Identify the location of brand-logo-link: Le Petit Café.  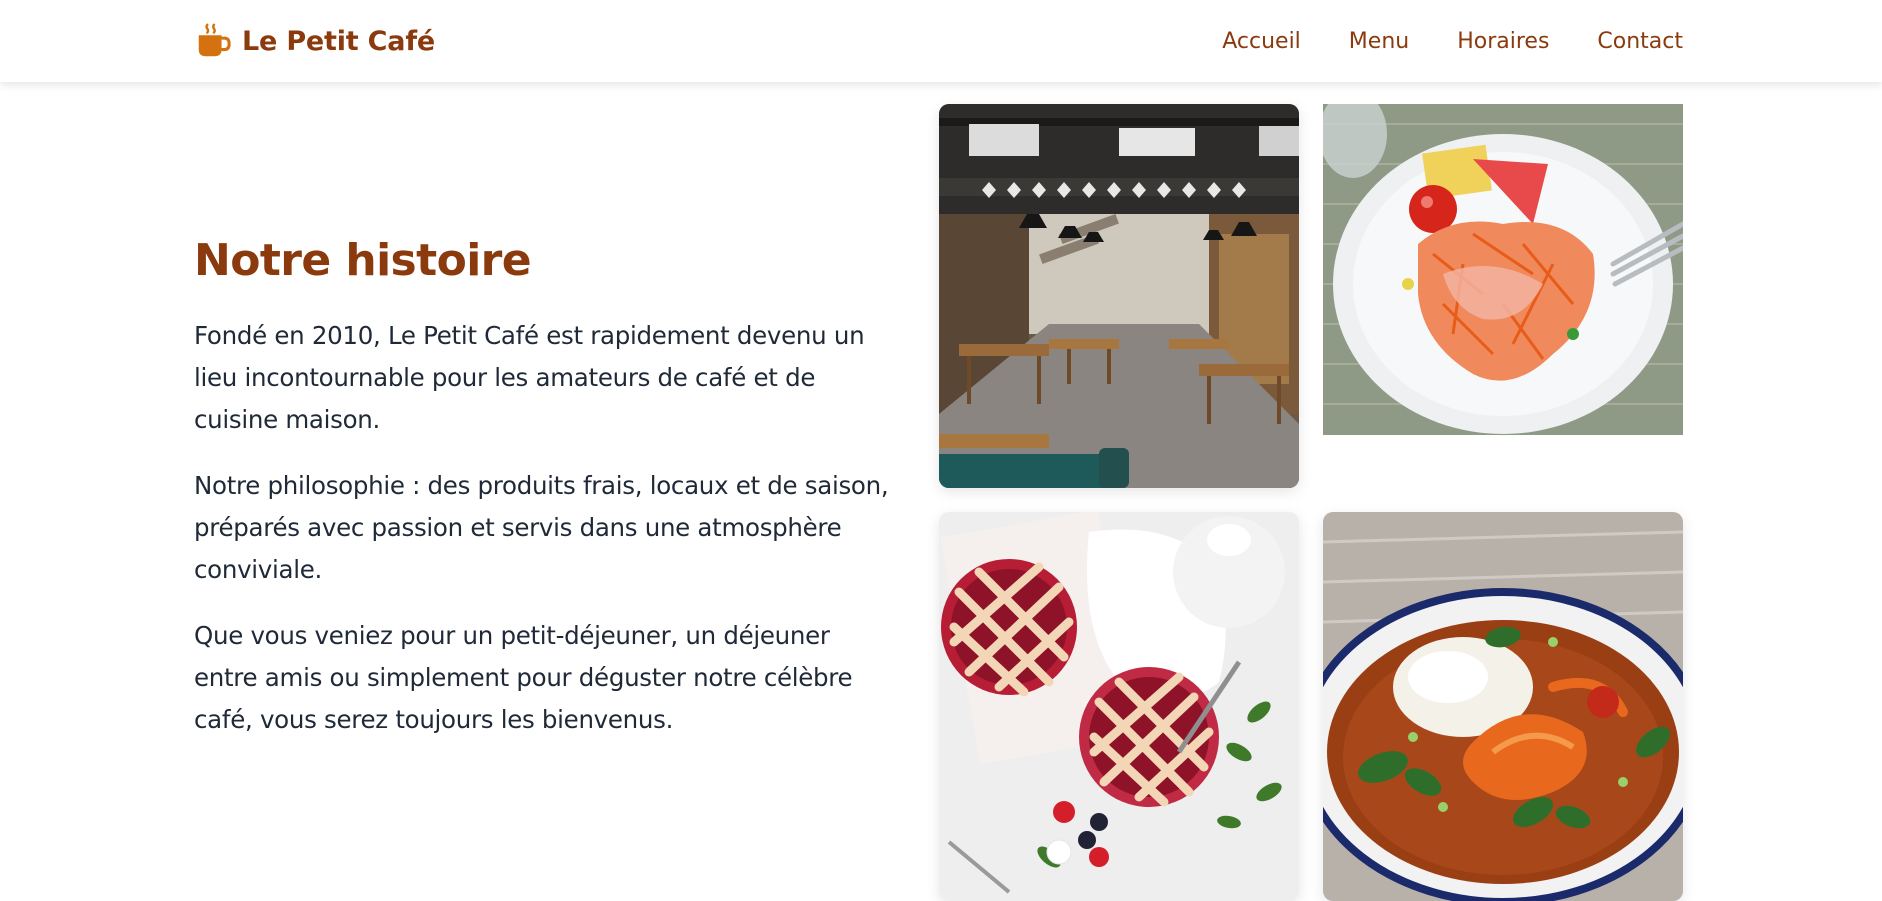
(314, 41).